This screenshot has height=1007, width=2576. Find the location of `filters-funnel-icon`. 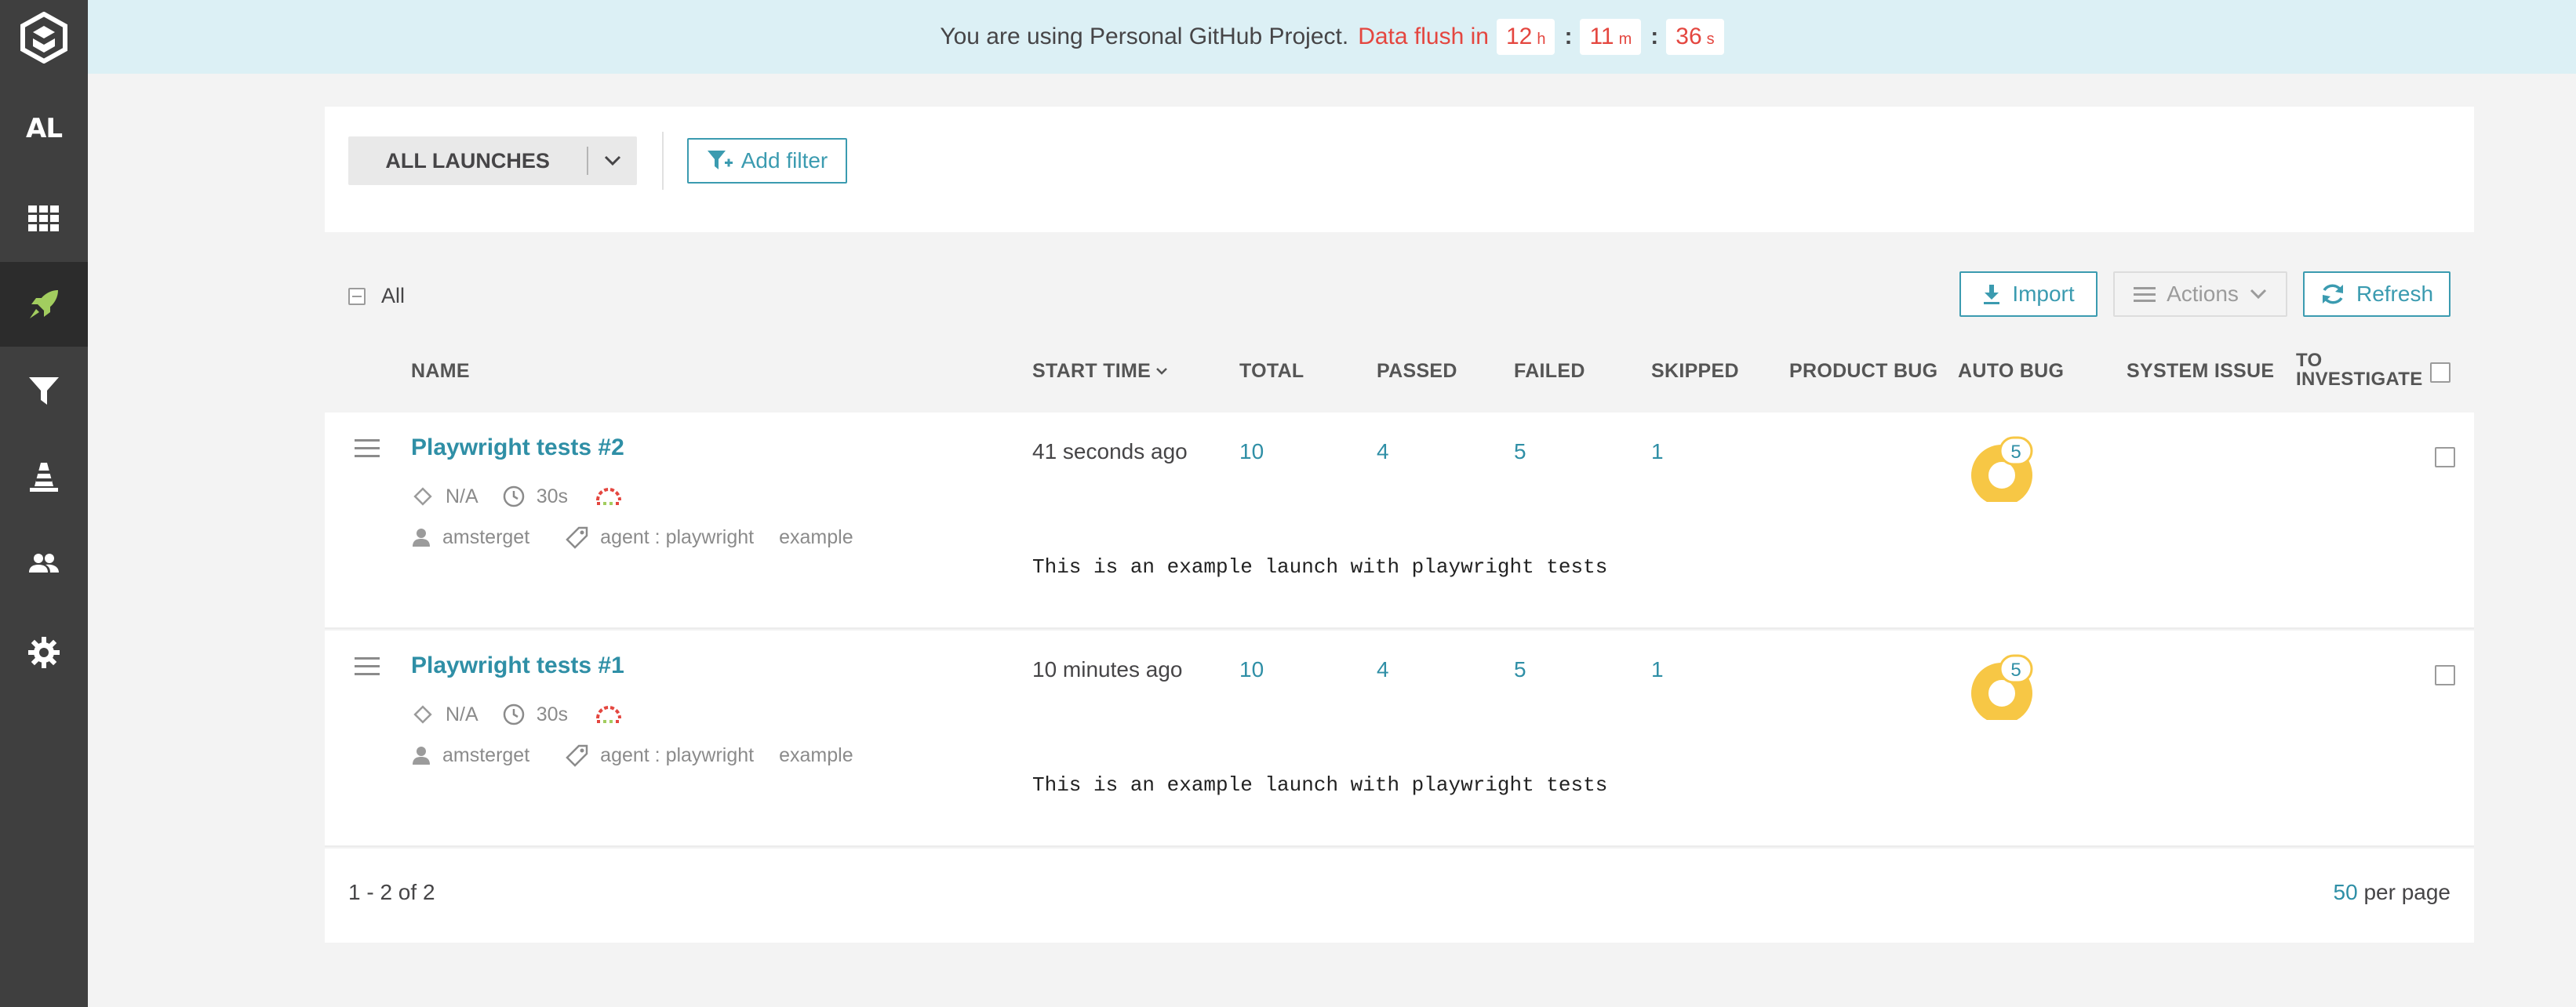

filters-funnel-icon is located at coordinates (44, 391).